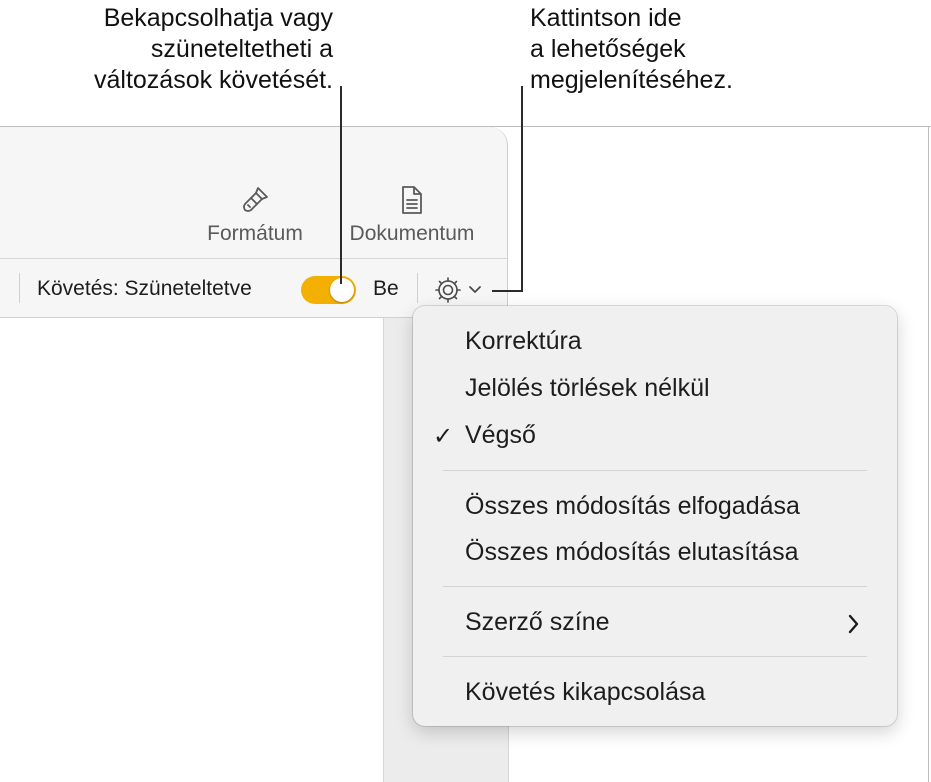  I want to click on format-label: Formátum, so click(255, 233).